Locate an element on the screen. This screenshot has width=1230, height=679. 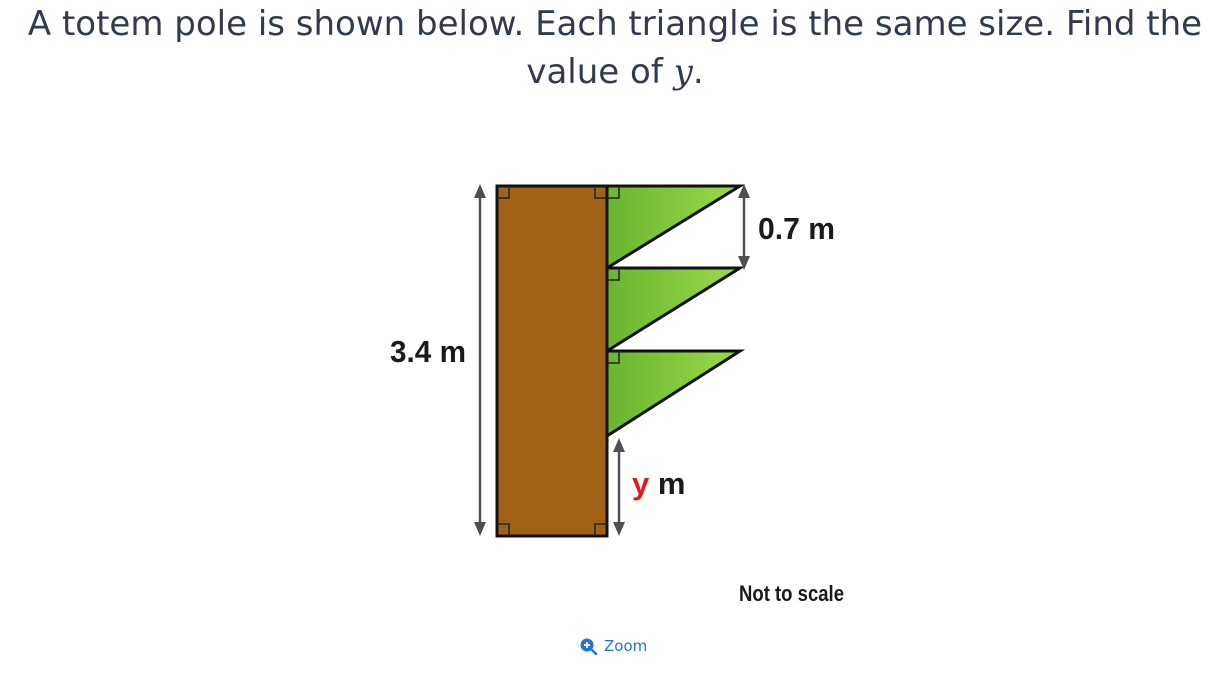
y-unit-label: m is located at coordinates (667, 483).